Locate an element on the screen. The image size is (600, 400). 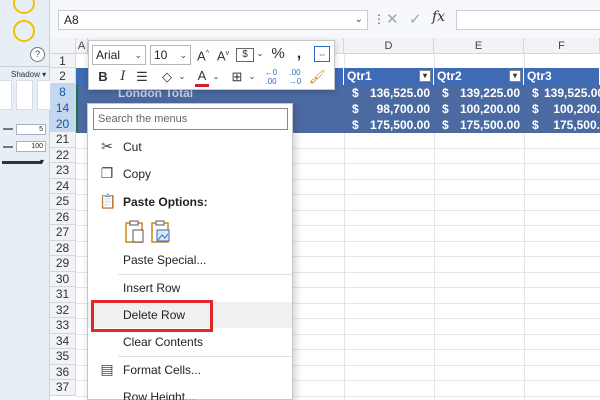
format-painter-icon: 🖌 is located at coordinates (317, 77).